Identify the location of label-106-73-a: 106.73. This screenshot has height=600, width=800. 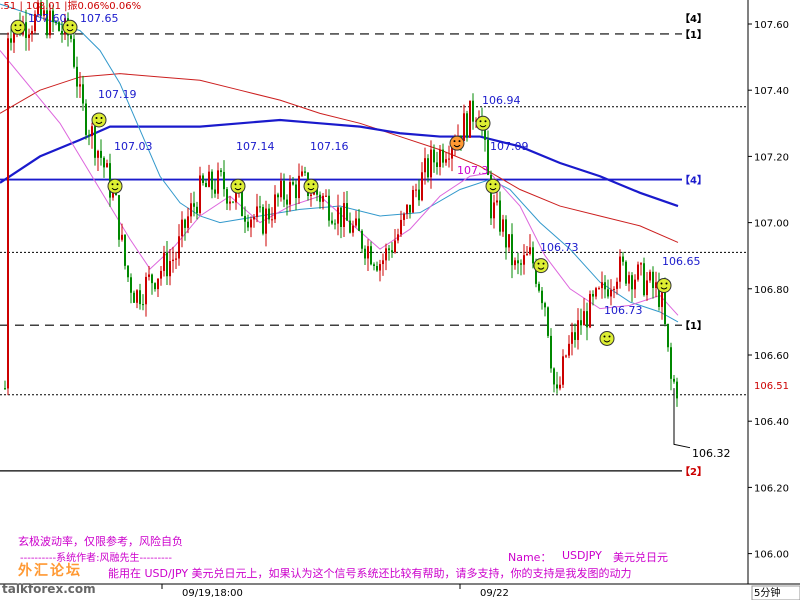
(559, 247).